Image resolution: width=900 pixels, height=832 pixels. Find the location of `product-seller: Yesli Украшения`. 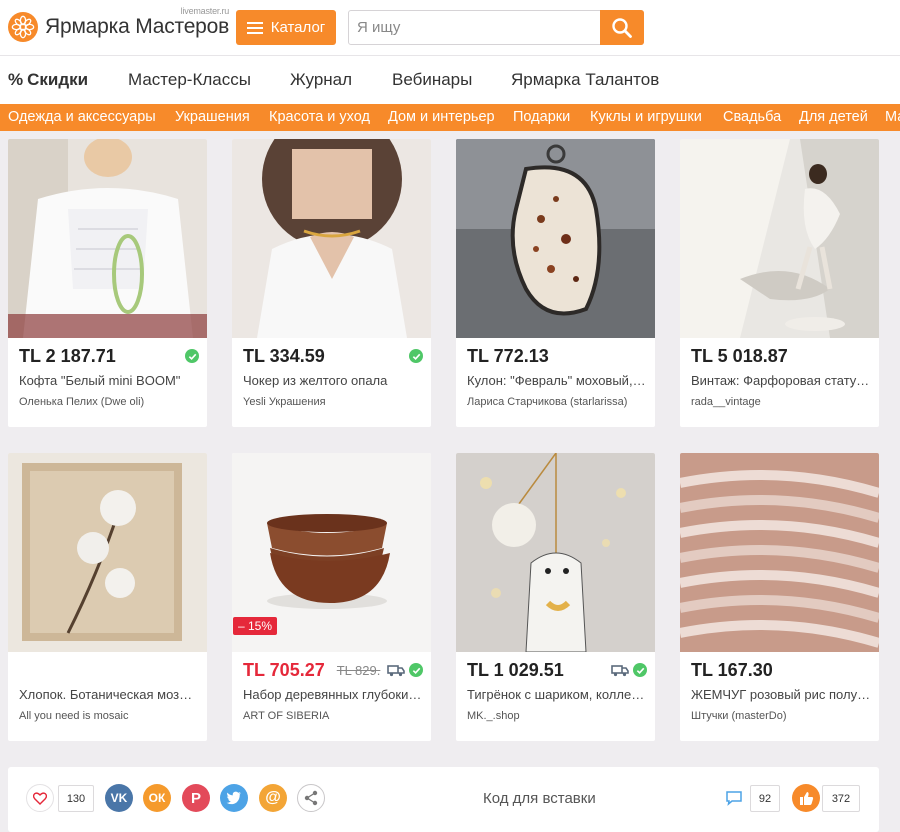

product-seller: Yesli Украшения is located at coordinates (333, 402).